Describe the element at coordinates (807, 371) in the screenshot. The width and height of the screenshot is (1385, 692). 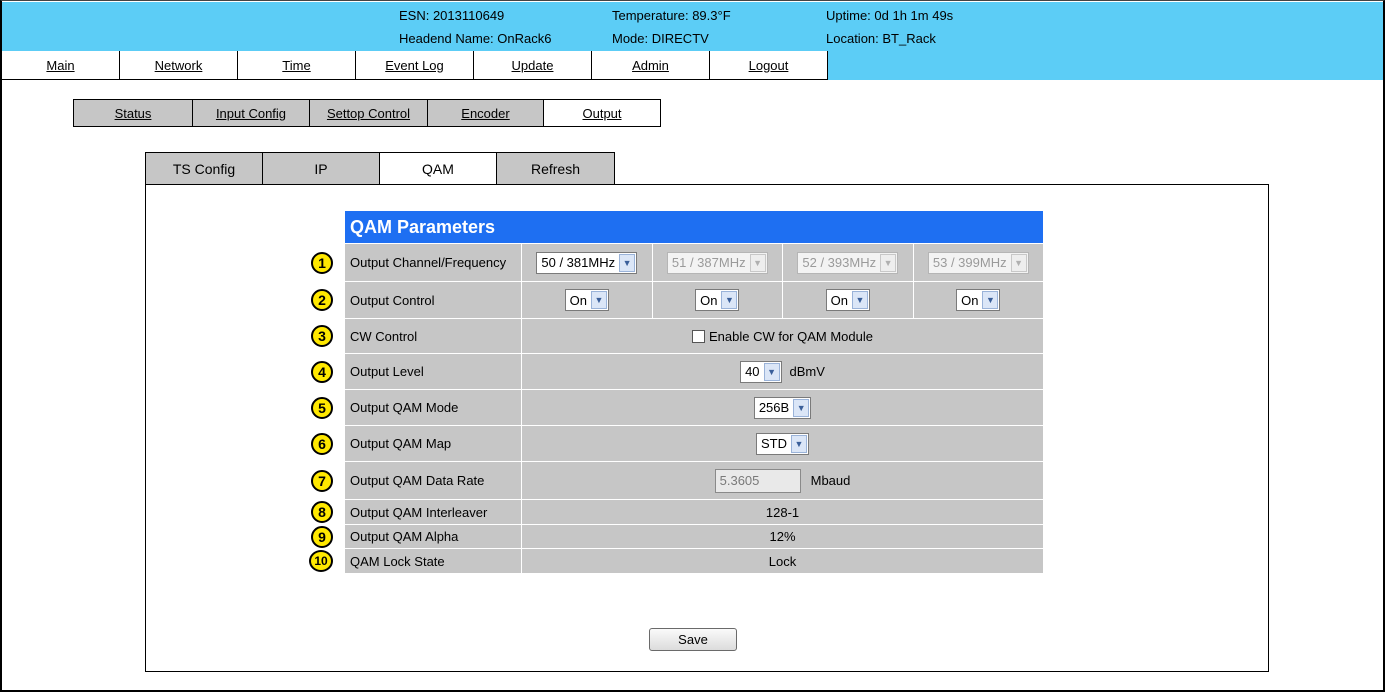
I see `output-level-unit: dBmV` at that location.